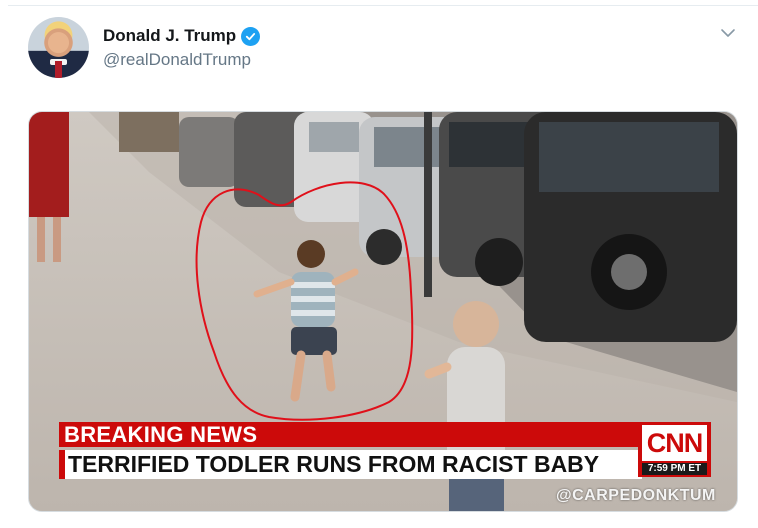 Image resolution: width=758 pixels, height=528 pixels. I want to click on avatar-tie, so click(58, 69).